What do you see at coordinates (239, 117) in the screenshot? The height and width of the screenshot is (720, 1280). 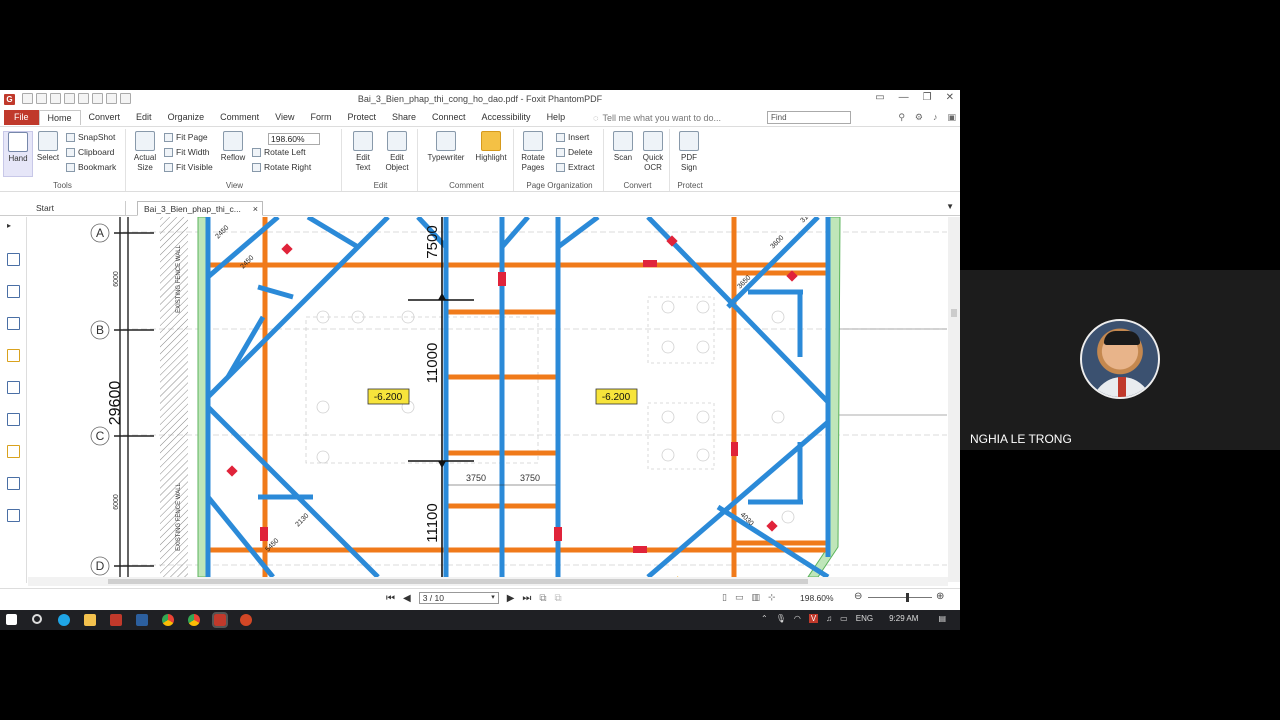 I see `menu-comment: Comment` at bounding box center [239, 117].